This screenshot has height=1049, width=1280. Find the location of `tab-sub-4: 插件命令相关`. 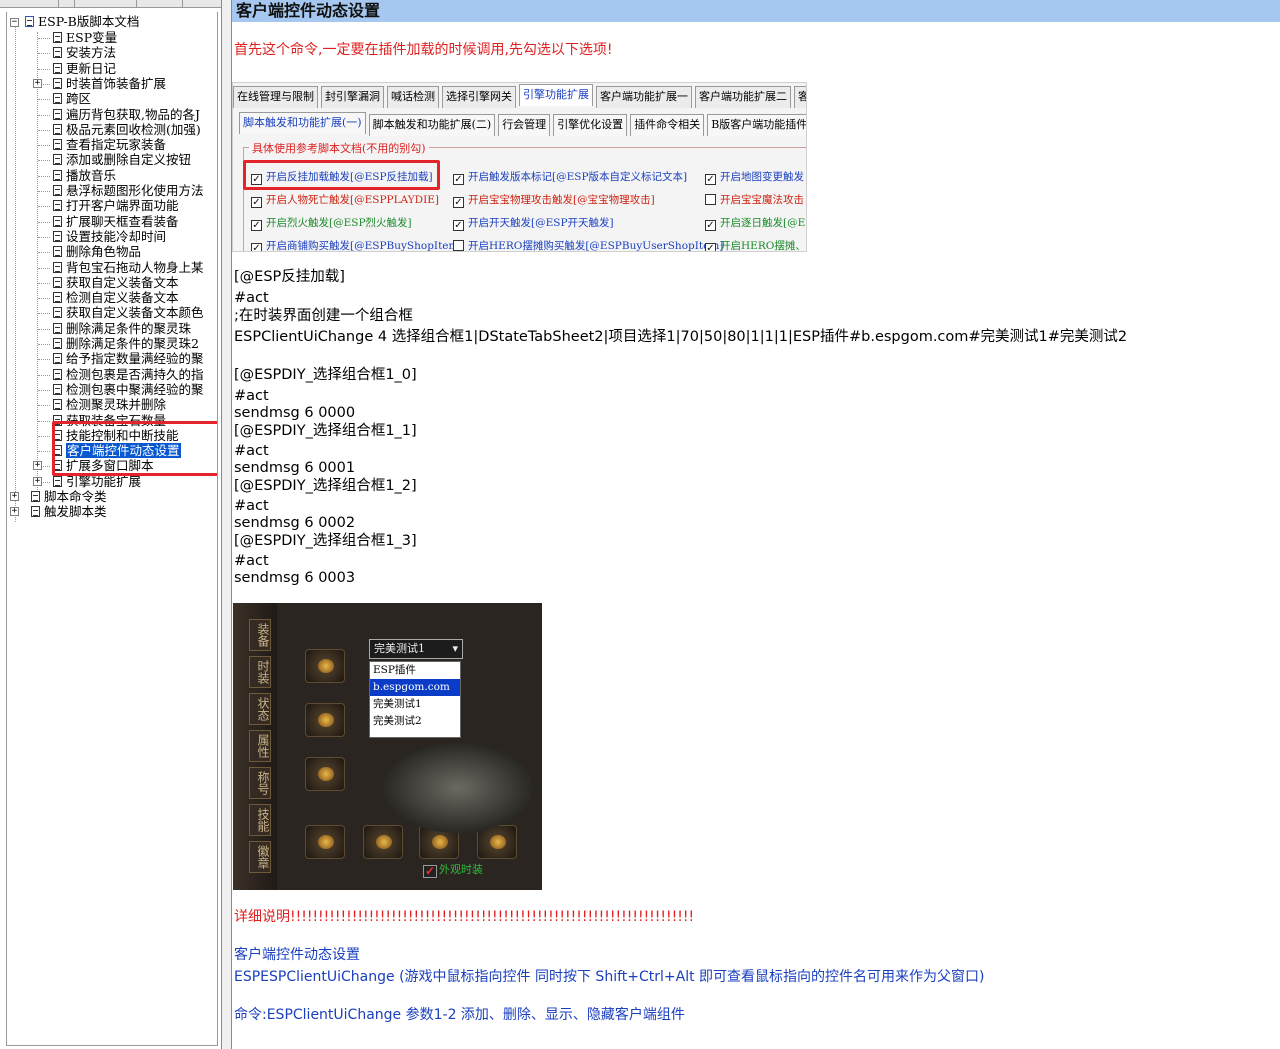

tab-sub-4: 插件命令相关 is located at coordinates (667, 125).